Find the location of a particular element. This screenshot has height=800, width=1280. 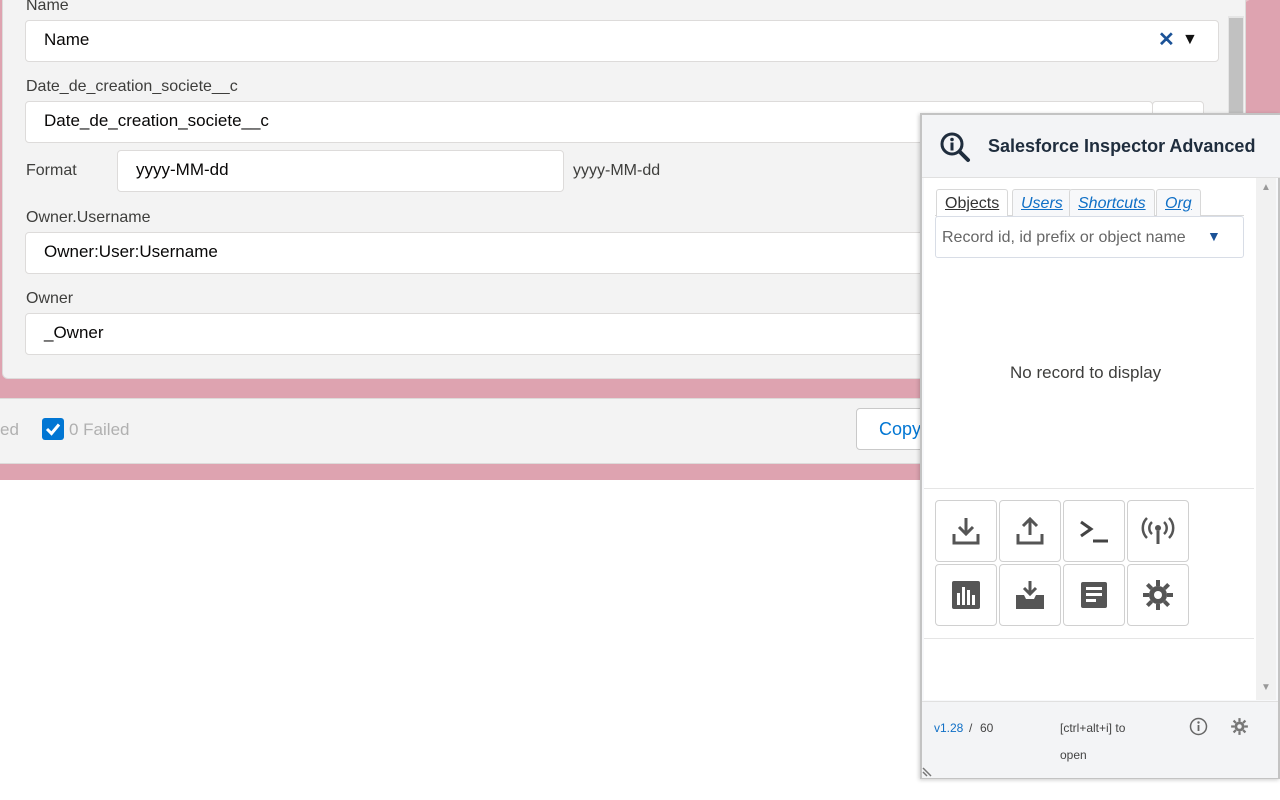

format-hint: yyyy-MM-dd is located at coordinates (617, 170).